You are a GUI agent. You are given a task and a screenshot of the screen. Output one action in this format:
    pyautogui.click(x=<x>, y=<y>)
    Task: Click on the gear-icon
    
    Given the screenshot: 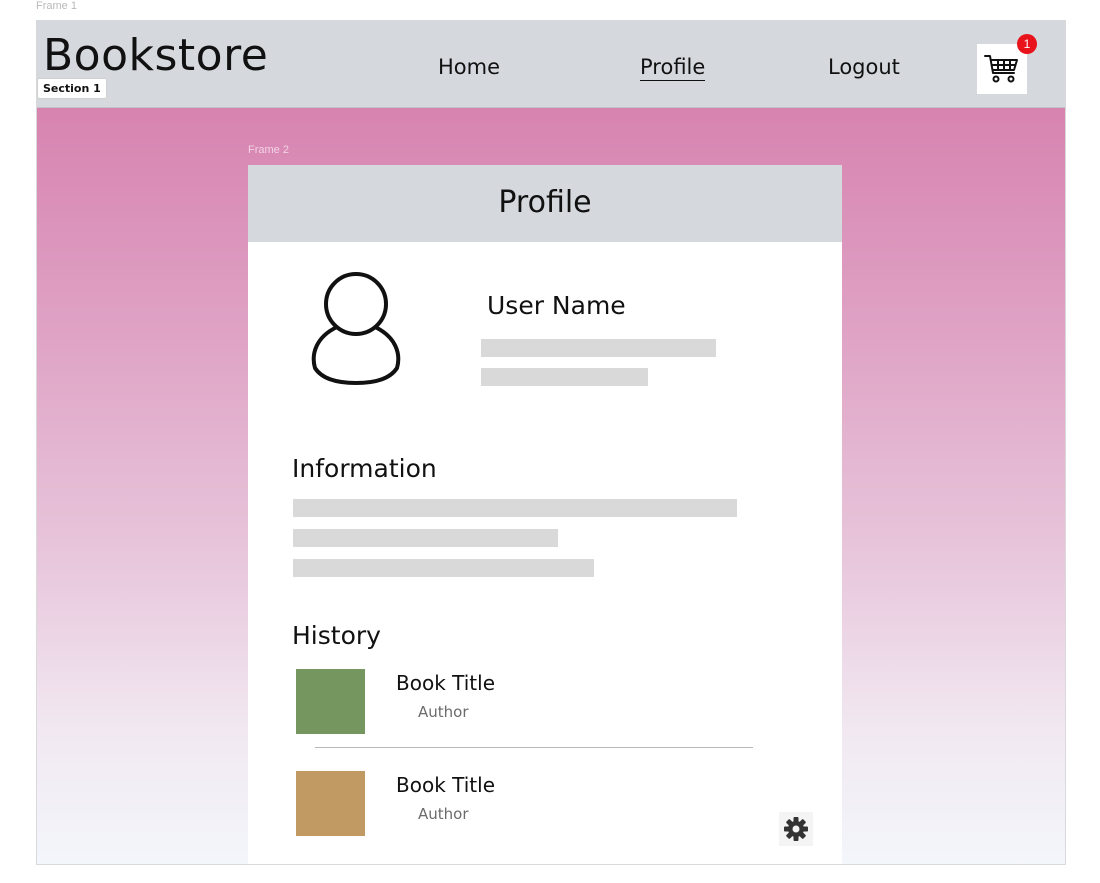 What is the action you would take?
    pyautogui.click(x=796, y=829)
    